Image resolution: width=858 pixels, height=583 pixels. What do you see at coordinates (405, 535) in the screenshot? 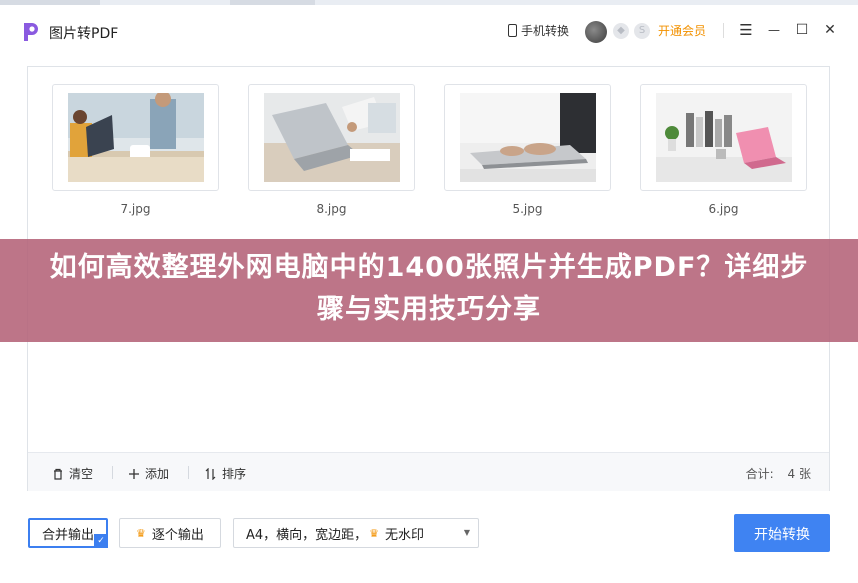
I see `watermark-value: 无水印` at bounding box center [405, 535].